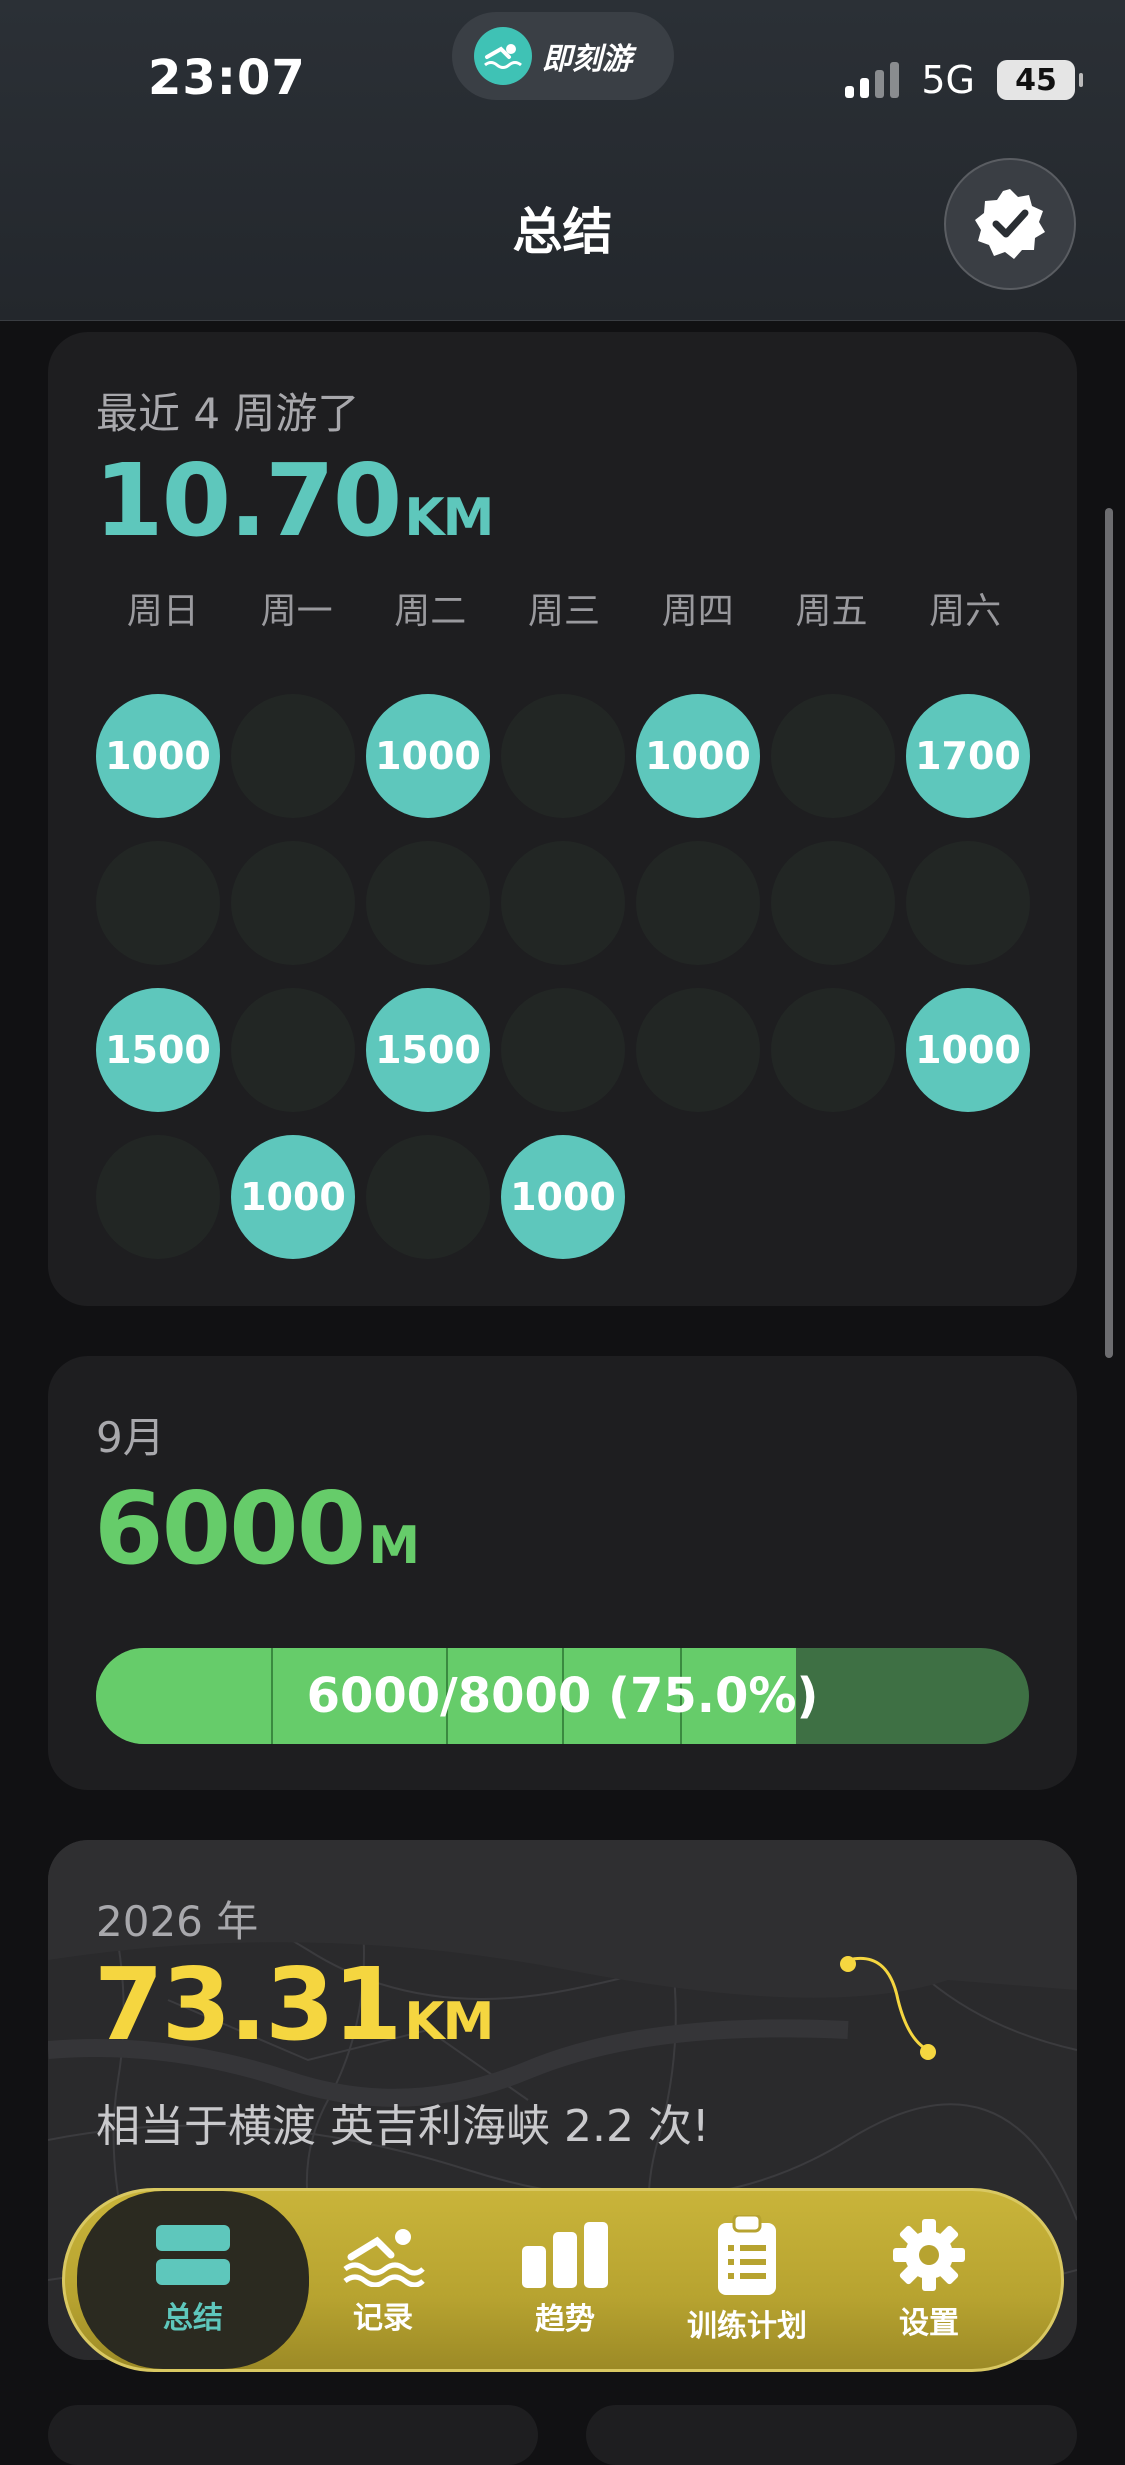 This screenshot has width=1125, height=2465. Describe the element at coordinates (257, 1528) in the screenshot. I see `month-total: 6000M` at that location.